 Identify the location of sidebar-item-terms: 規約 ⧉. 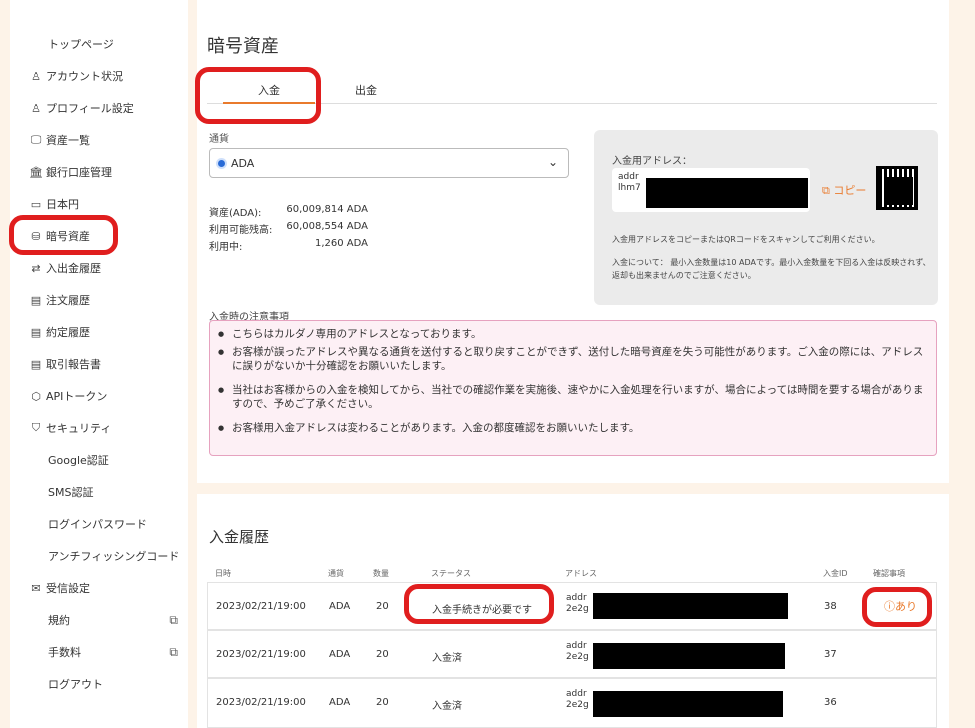
(99, 620).